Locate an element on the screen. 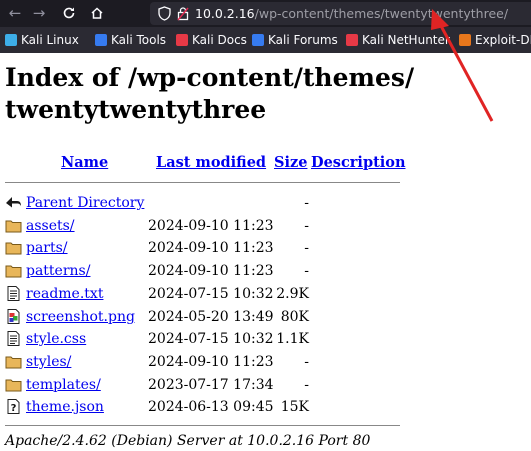  size-cell: 2.9K is located at coordinates (292, 293).